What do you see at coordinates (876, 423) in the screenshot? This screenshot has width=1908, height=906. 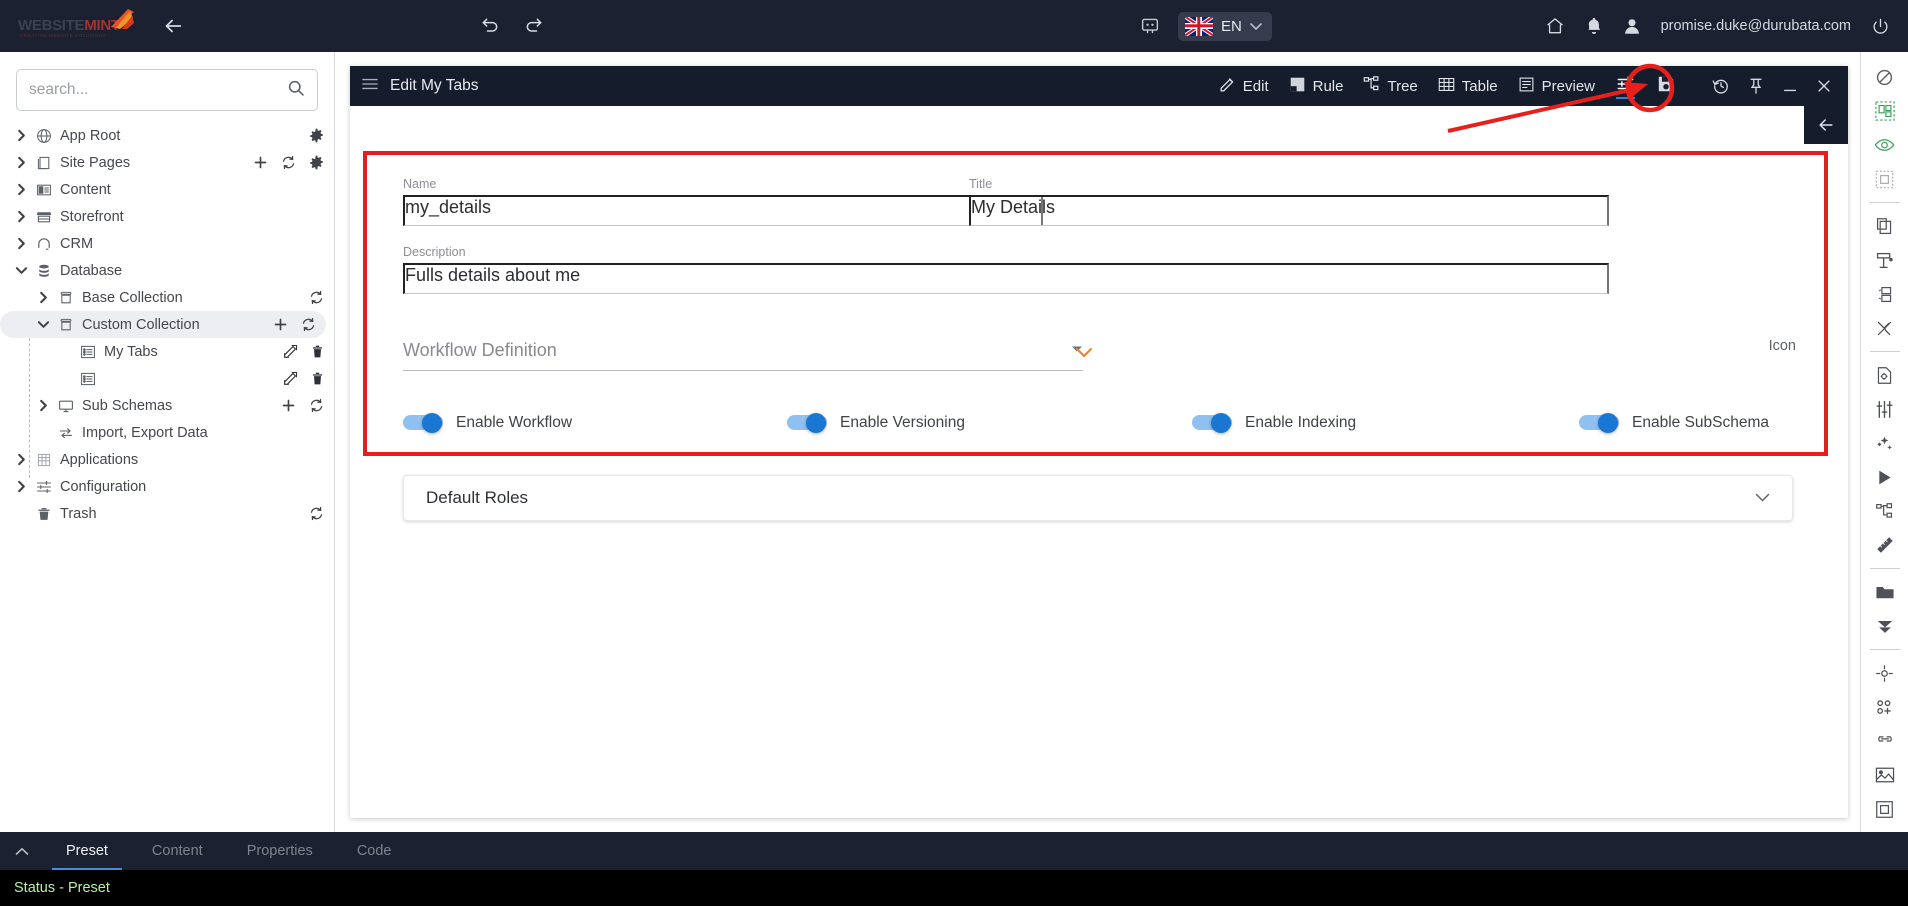 I see `toggle-enable-versioning: Enable Versioning` at bounding box center [876, 423].